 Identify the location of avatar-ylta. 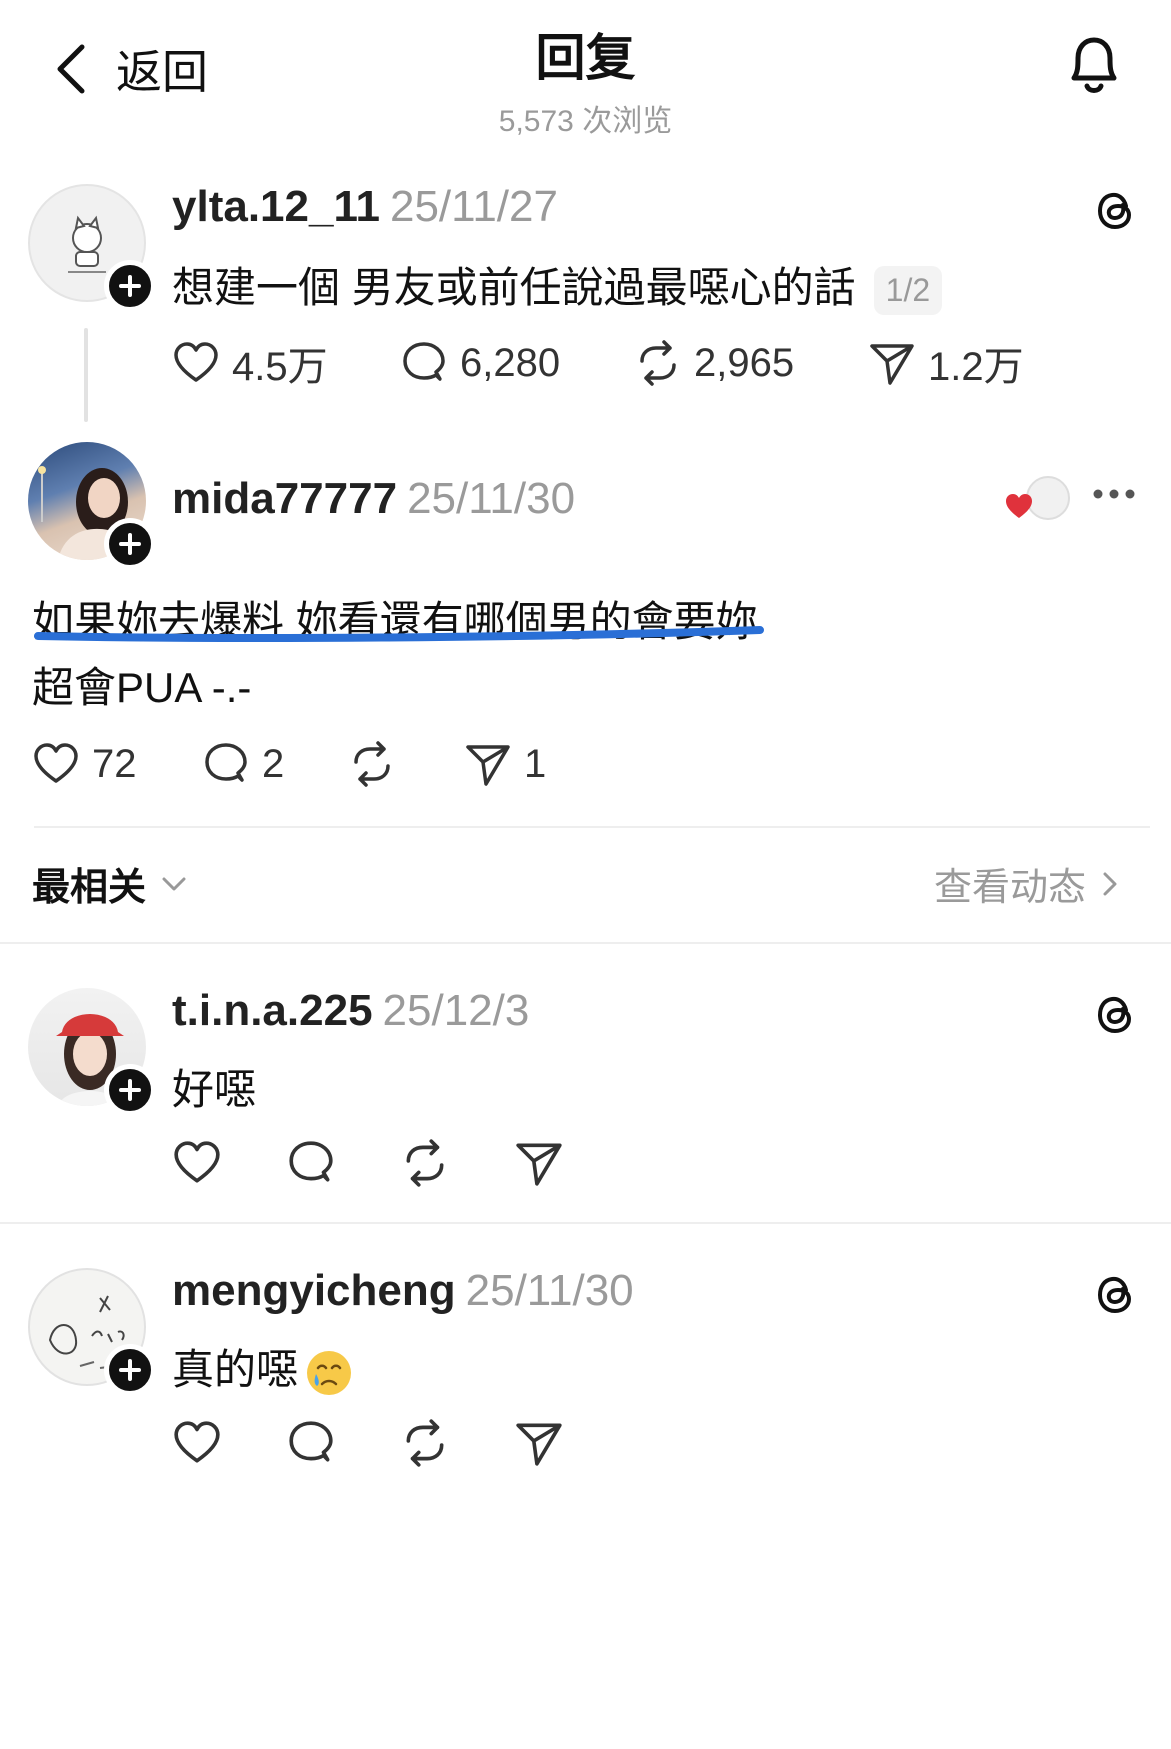
(92, 248).